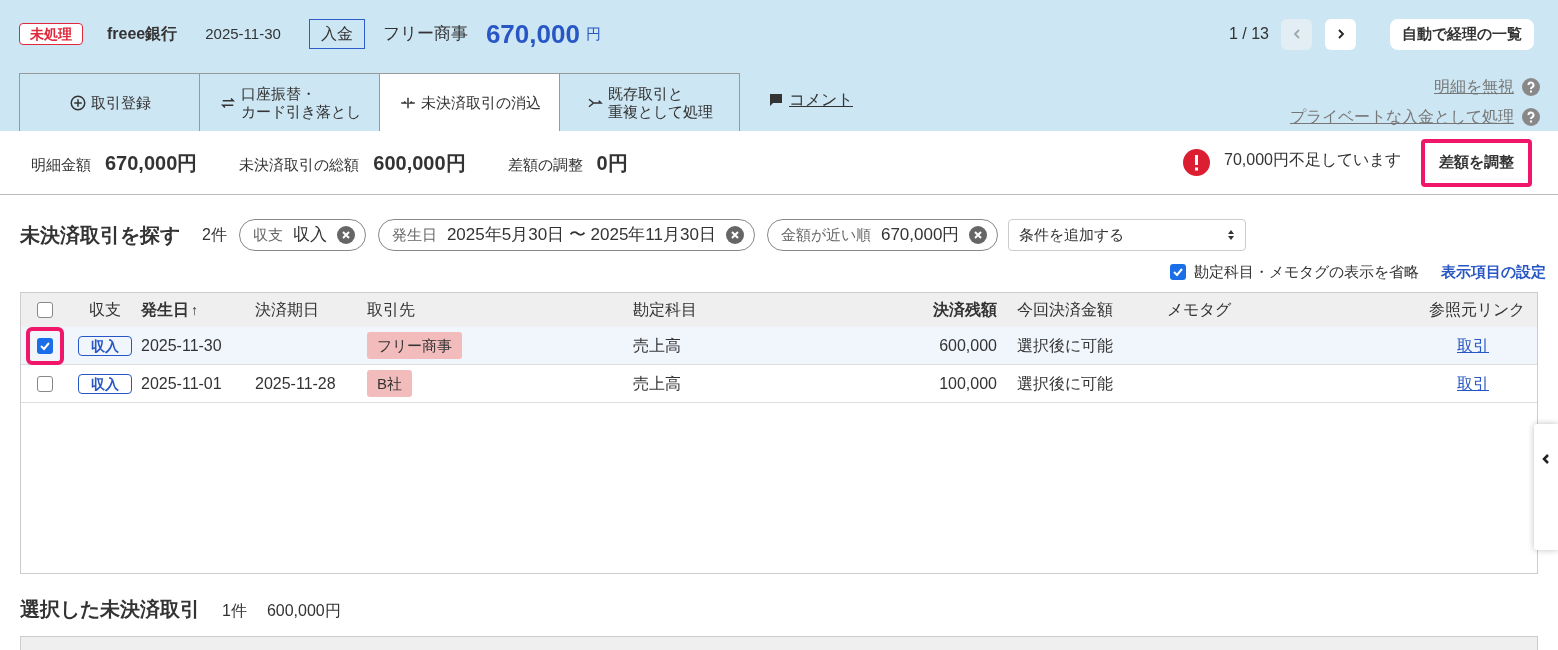 This screenshot has width=1558, height=650. I want to click on amount-text: 670,000, so click(532, 34).